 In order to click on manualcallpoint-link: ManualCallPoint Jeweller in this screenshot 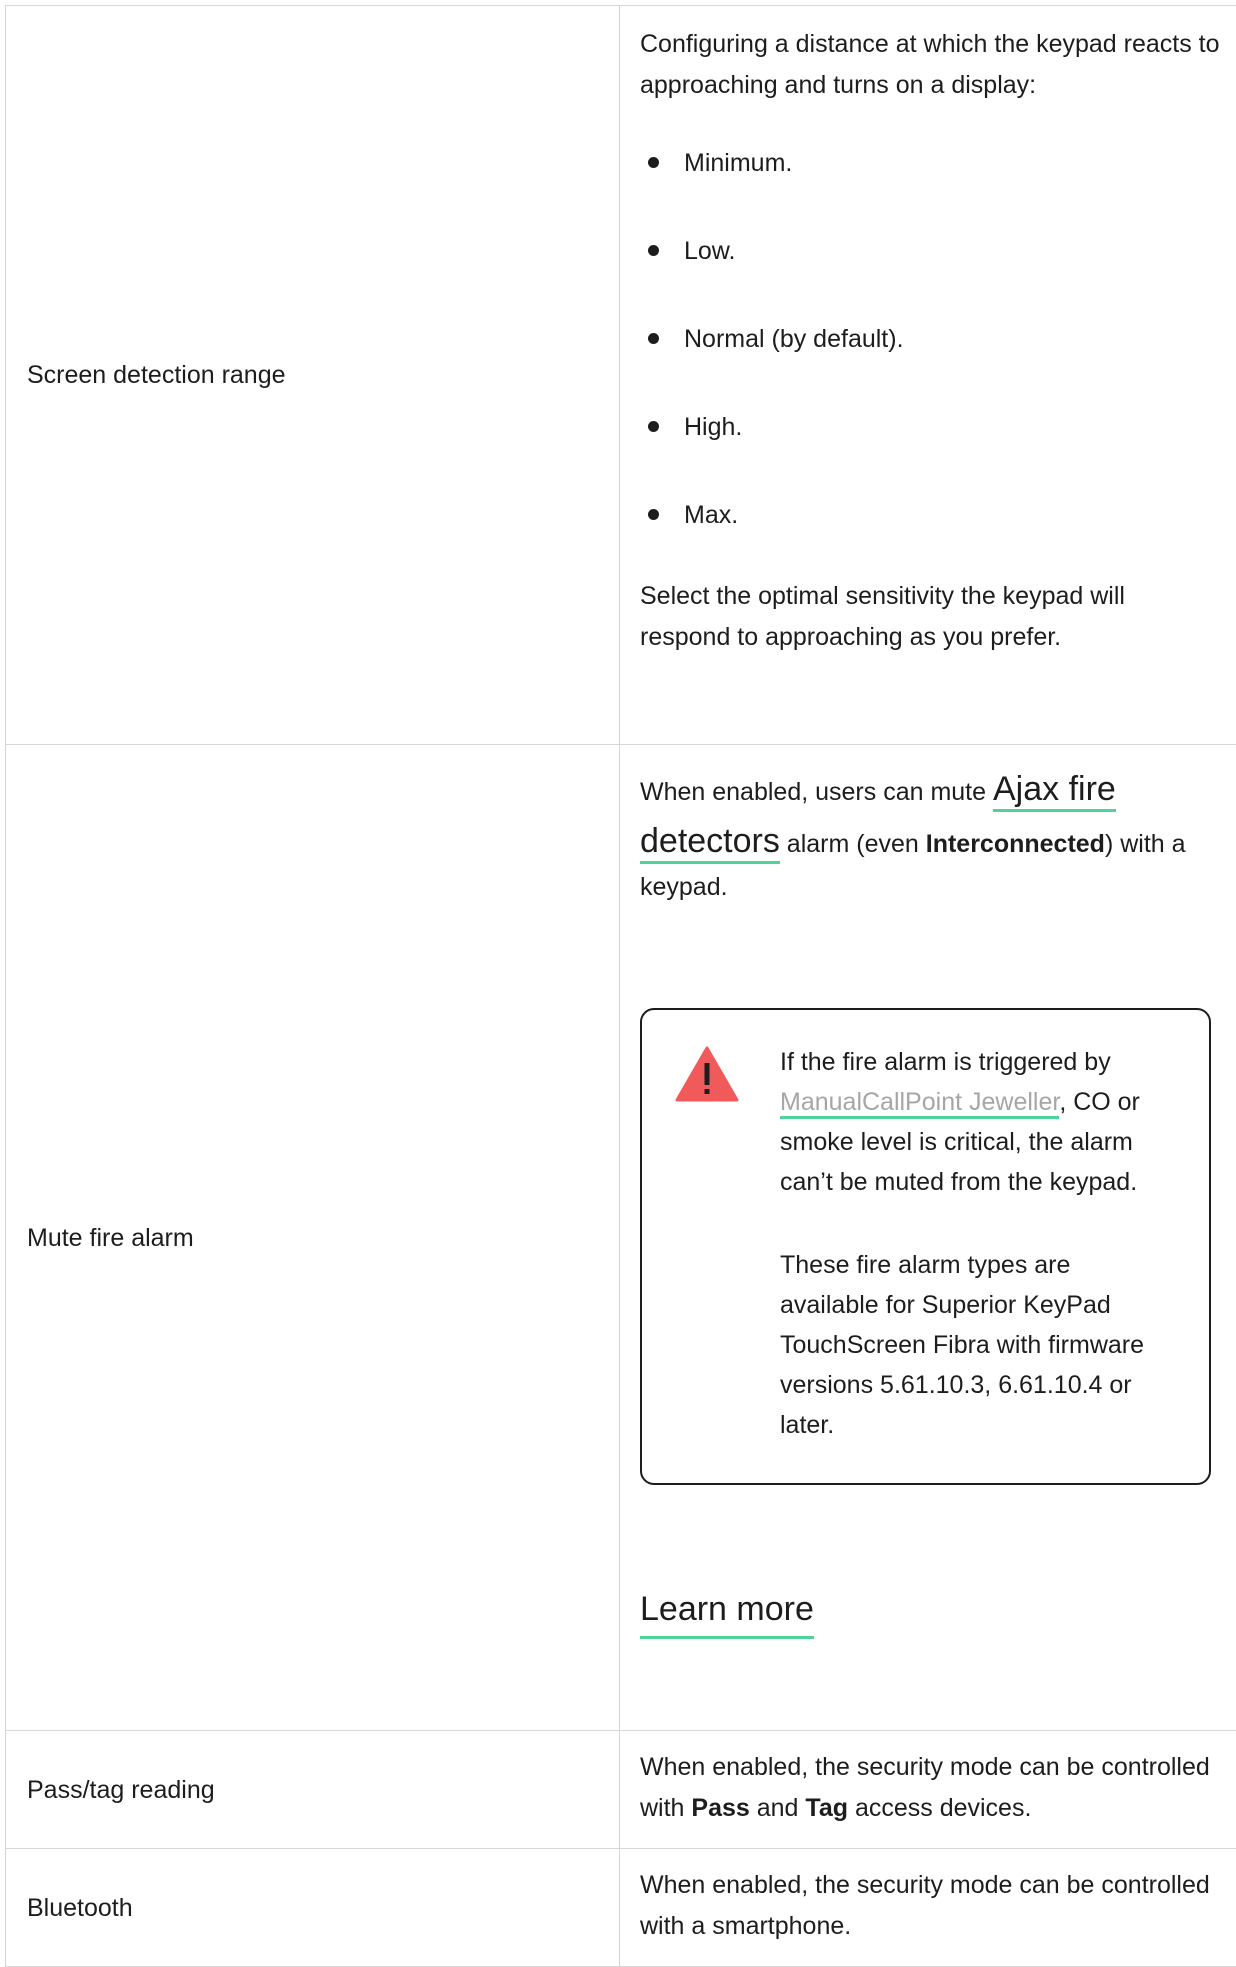, I will do `click(920, 1103)`.